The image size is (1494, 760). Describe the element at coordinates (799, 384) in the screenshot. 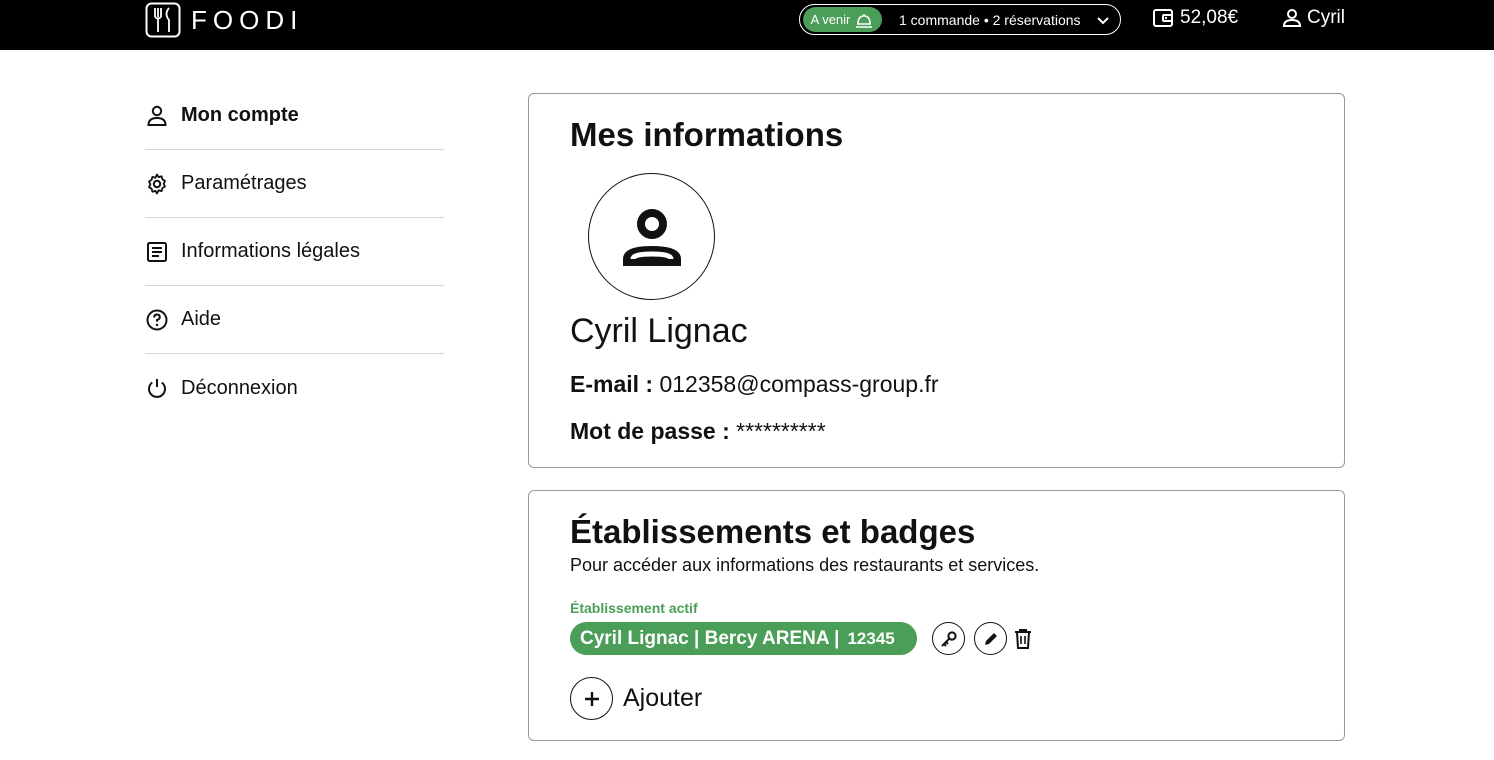

I see `email-value: 012358@compass-group.fr` at that location.